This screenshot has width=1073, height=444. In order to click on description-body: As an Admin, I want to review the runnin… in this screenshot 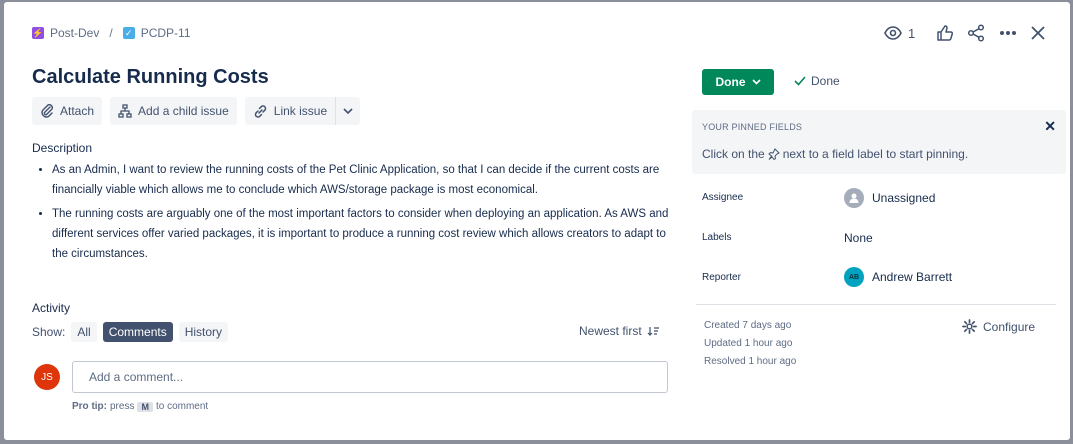, I will do `click(352, 214)`.